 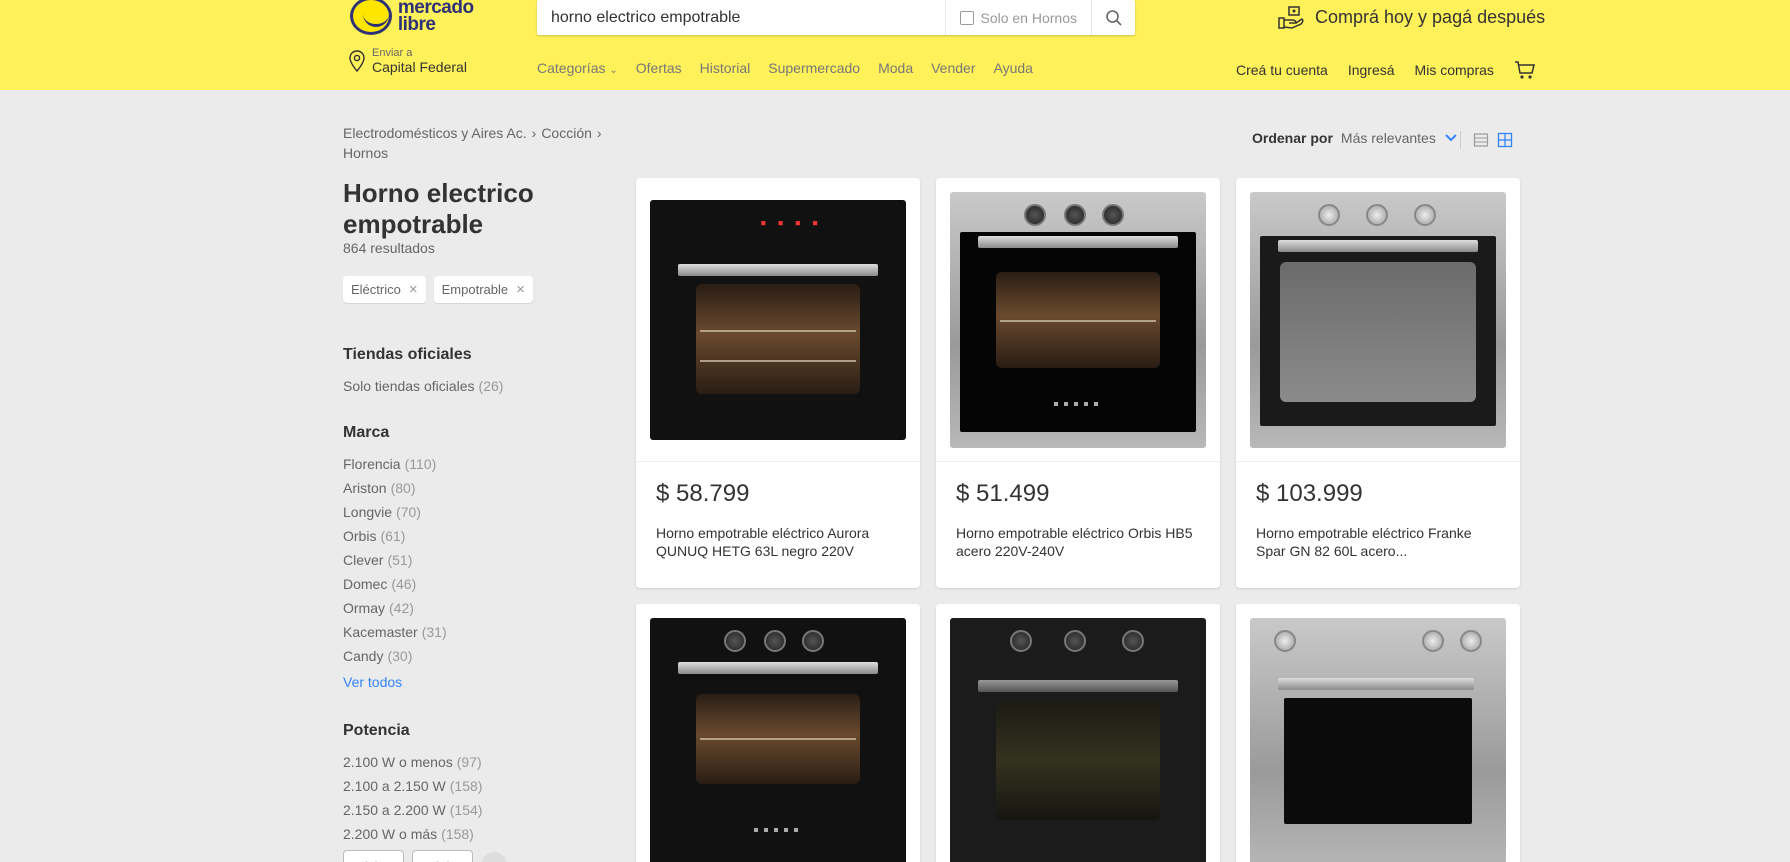 What do you see at coordinates (895, 68) in the screenshot?
I see `nav-fashion: Moda` at bounding box center [895, 68].